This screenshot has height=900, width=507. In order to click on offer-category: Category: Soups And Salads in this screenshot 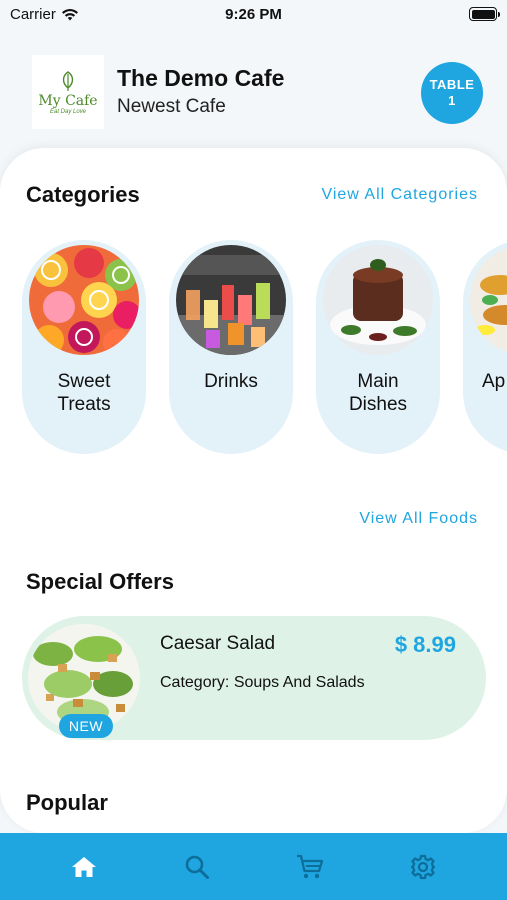, I will do `click(262, 682)`.